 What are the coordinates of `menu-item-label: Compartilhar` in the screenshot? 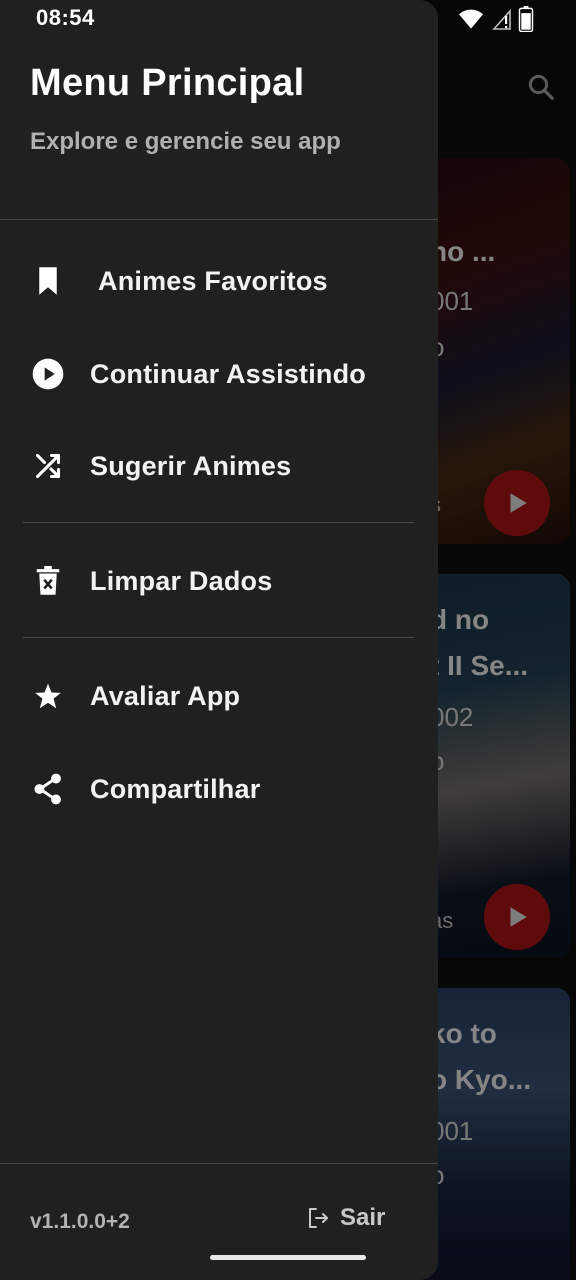 It's located at (175, 788).